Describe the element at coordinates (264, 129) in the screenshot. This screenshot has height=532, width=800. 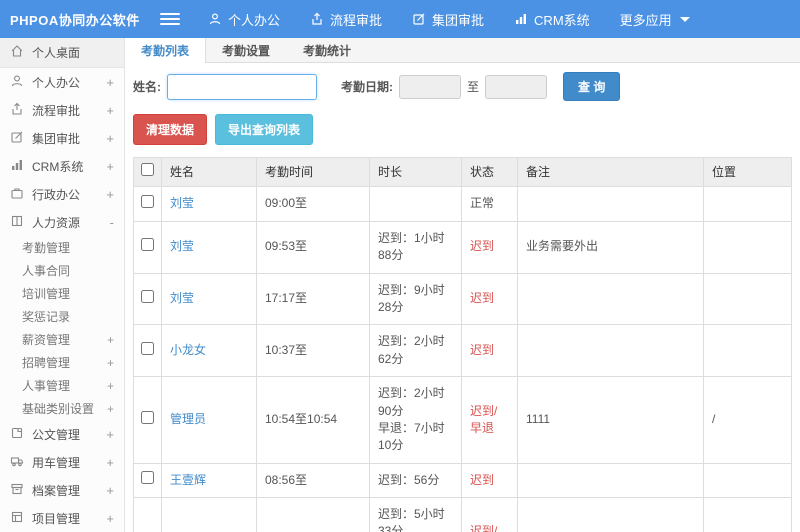
I see `export-list-button: 导出查询列表` at that location.